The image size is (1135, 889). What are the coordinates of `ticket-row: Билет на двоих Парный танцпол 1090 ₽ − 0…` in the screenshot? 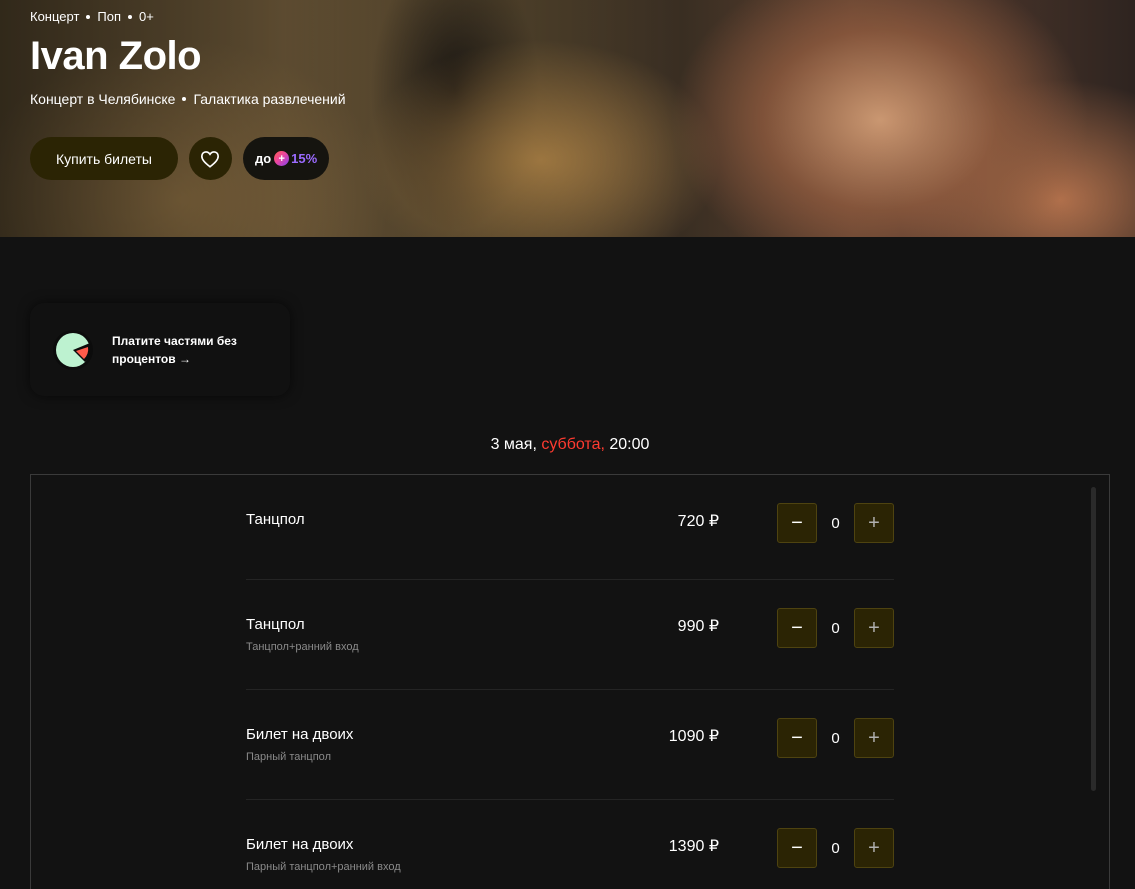 It's located at (570, 744).